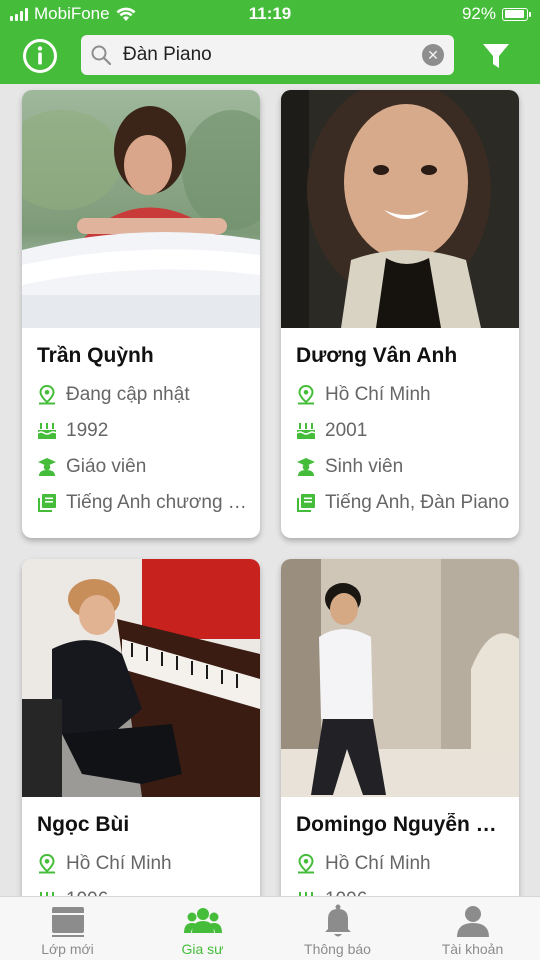  What do you see at coordinates (263, 55) in the screenshot?
I see `search-input` at bounding box center [263, 55].